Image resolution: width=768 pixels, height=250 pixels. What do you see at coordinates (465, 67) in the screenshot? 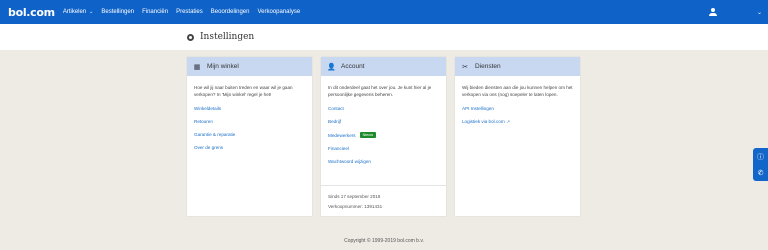
I see `tools-icon: ✂` at bounding box center [465, 67].